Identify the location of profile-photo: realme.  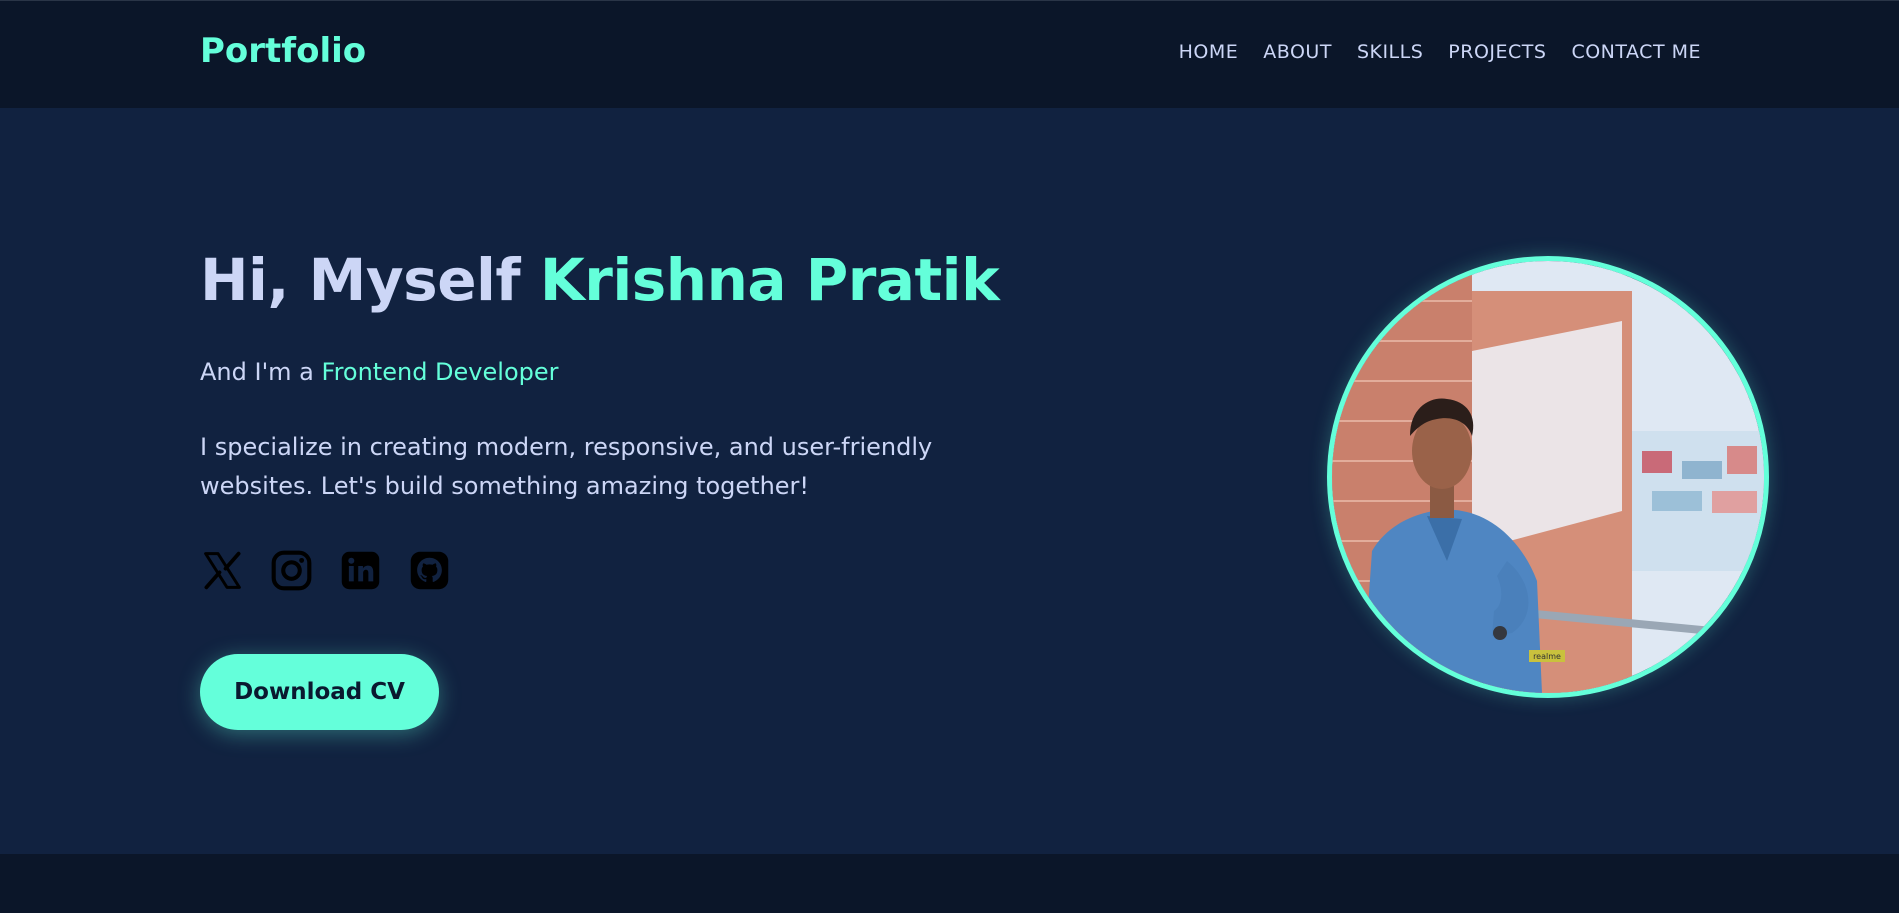
(1548, 477).